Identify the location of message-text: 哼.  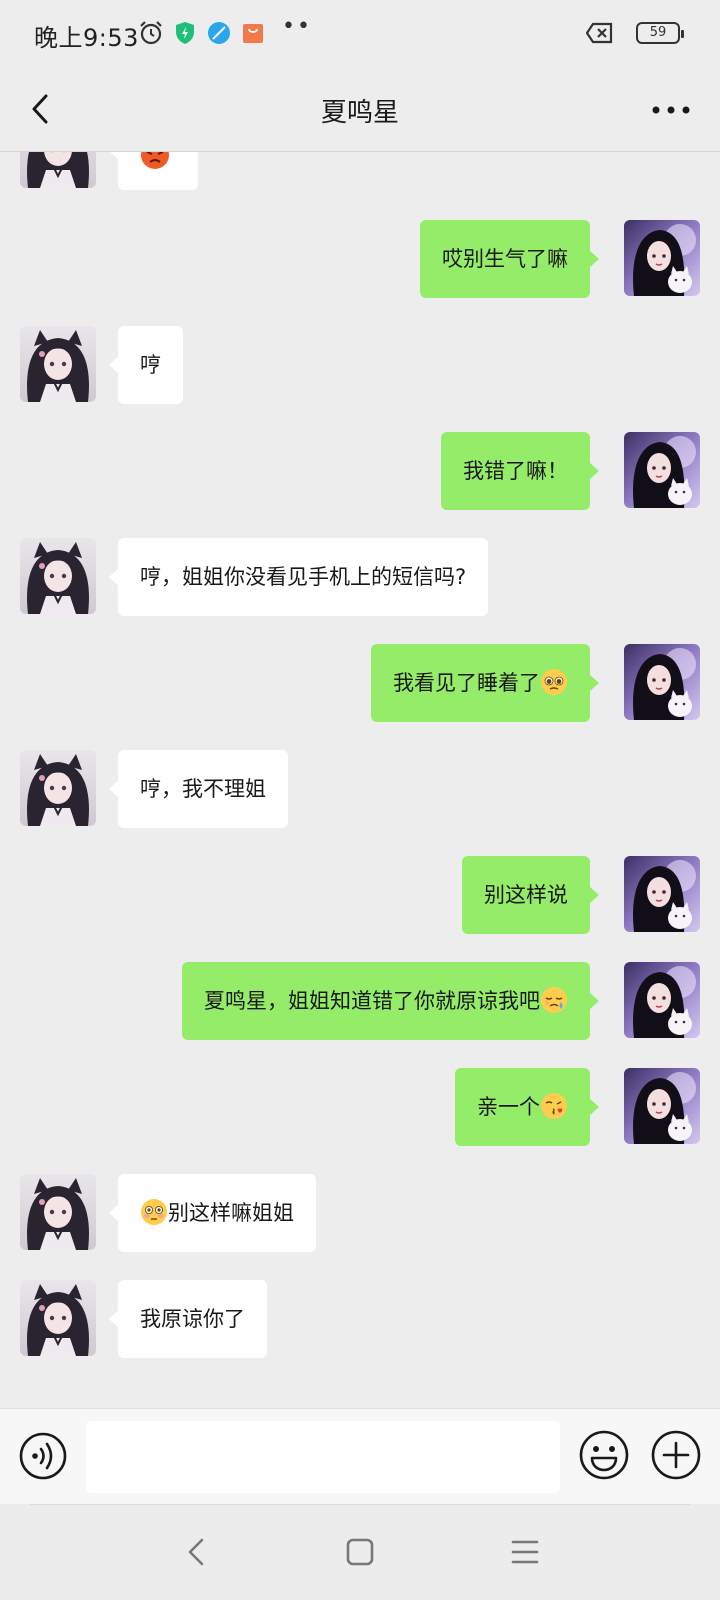
(150, 365).